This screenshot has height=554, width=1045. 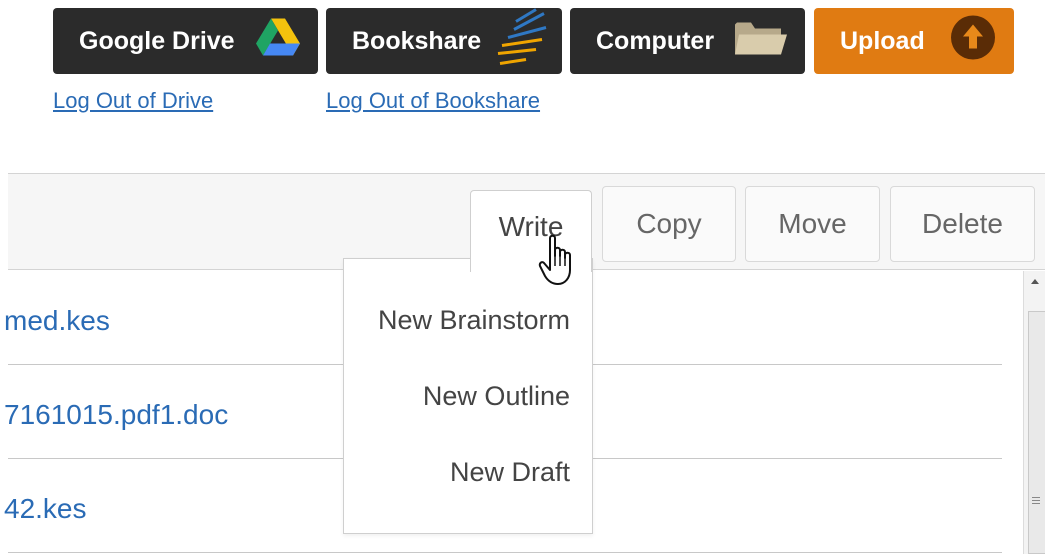 I want to click on logout-bookshare-link: Log Out of Bookshare, so click(x=433, y=101).